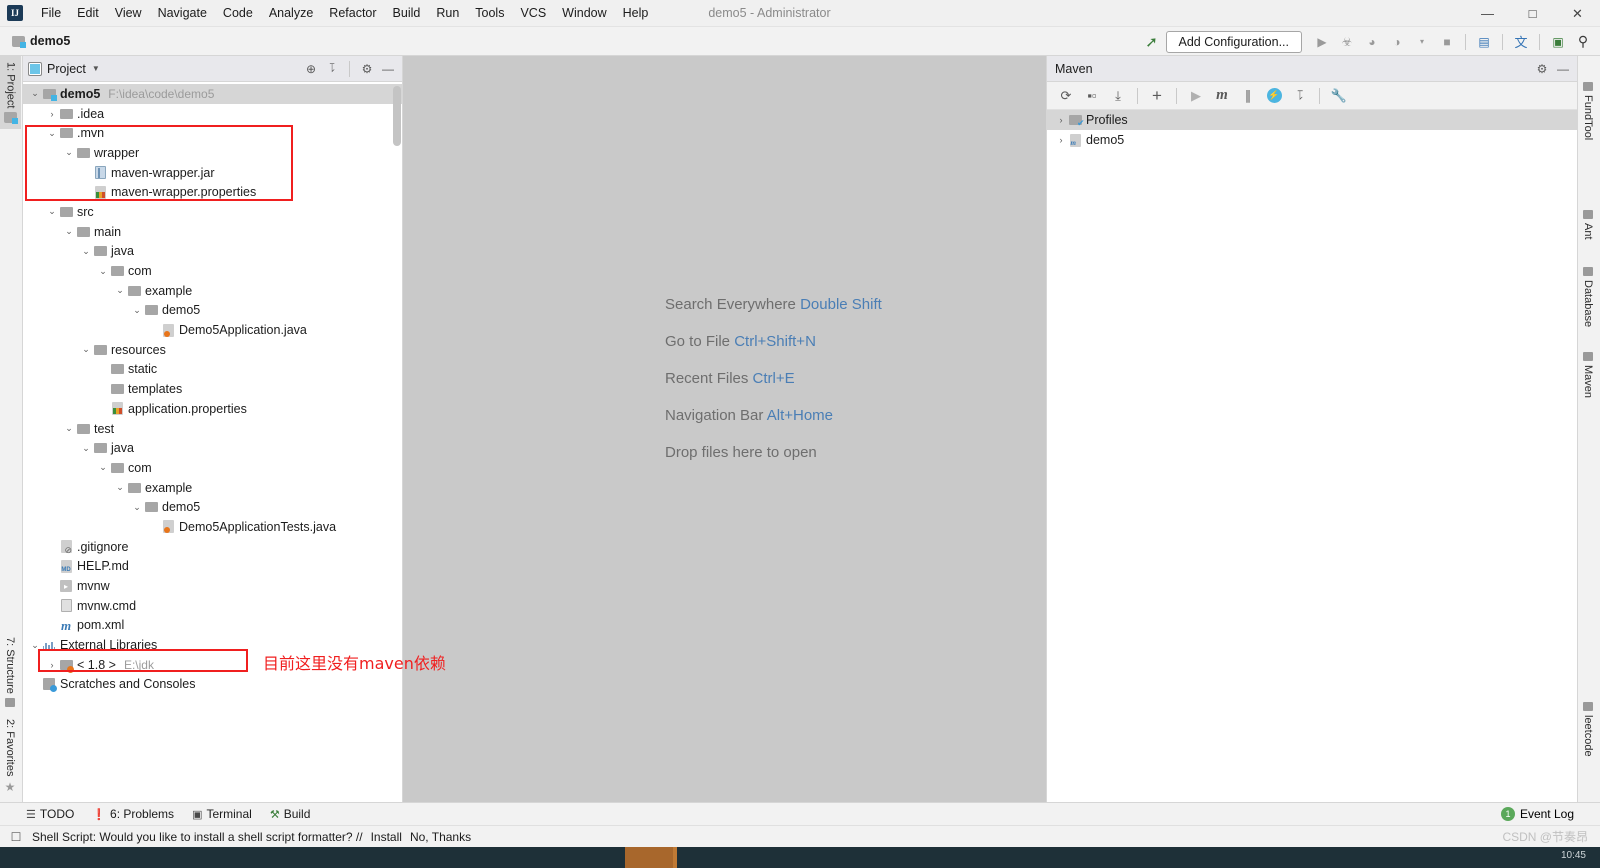 This screenshot has height=868, width=1600. I want to click on tree-row: Scratches and Consoles, so click(212, 685).